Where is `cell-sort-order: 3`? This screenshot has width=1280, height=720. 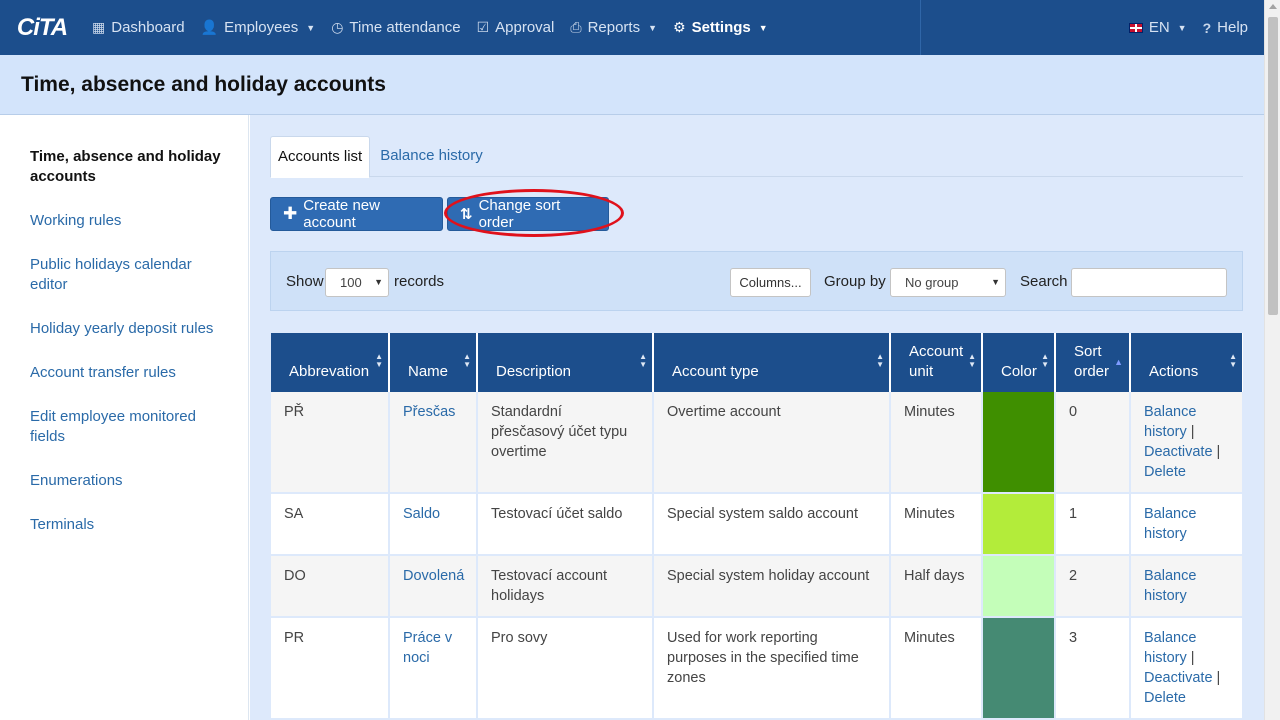
cell-sort-order: 3 is located at coordinates (1093, 668).